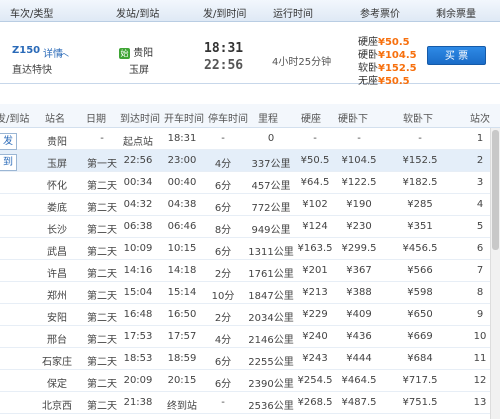  Describe the element at coordinates (57, 318) in the screenshot. I see `cell-station: 安阳` at that location.